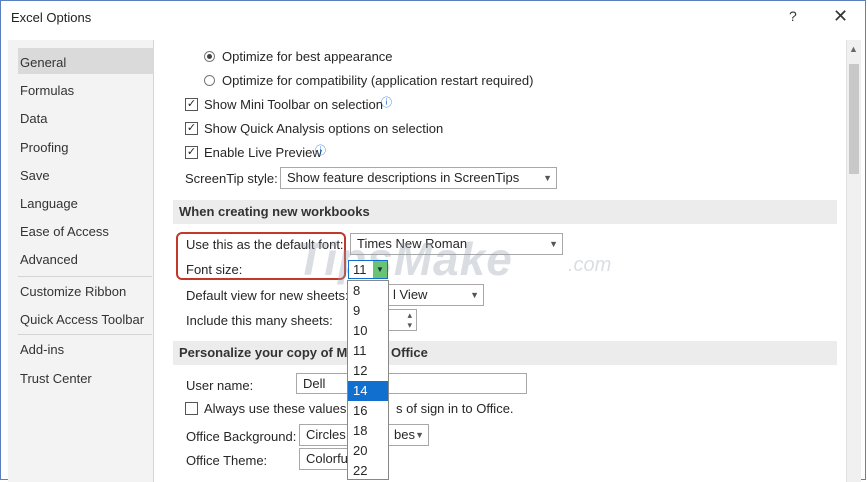  I want to click on font-size-option: 9, so click(368, 311).